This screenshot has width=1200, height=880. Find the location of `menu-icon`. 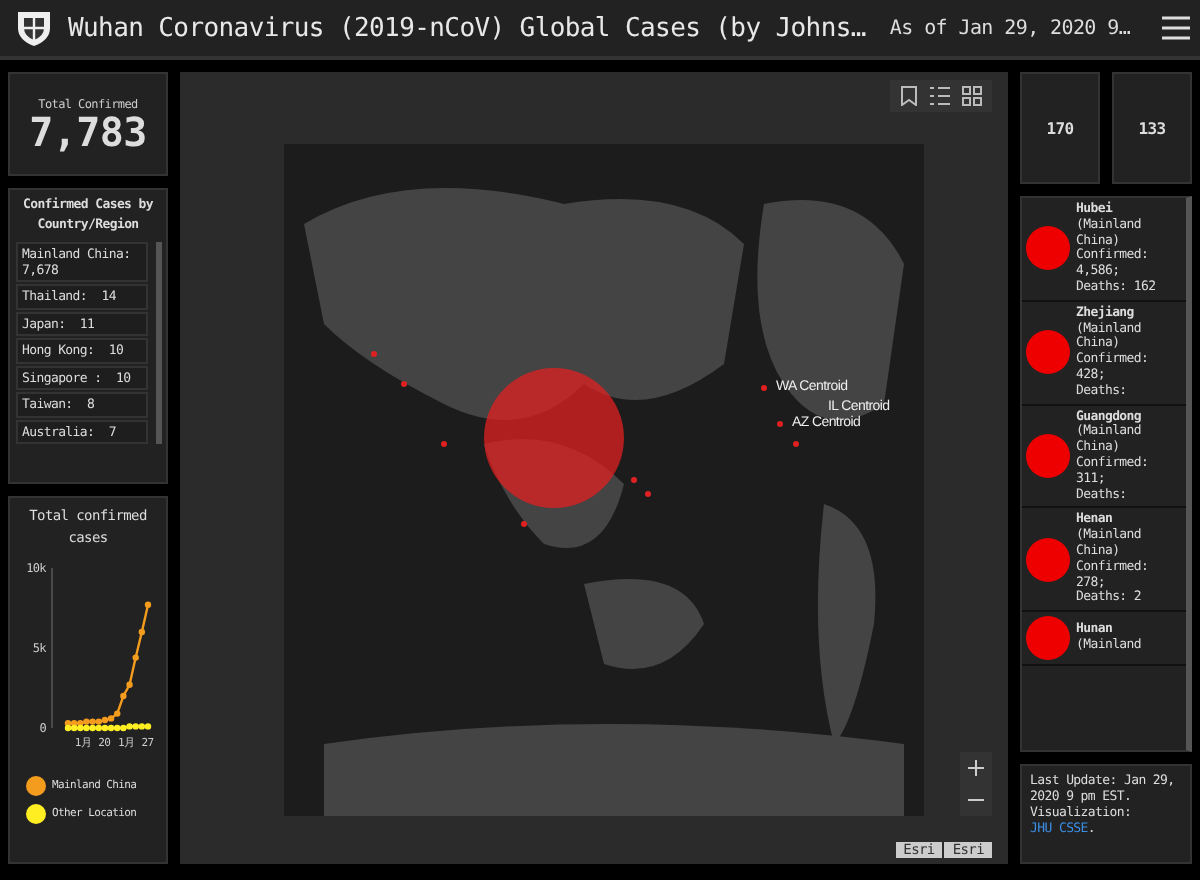

menu-icon is located at coordinates (1176, 28).